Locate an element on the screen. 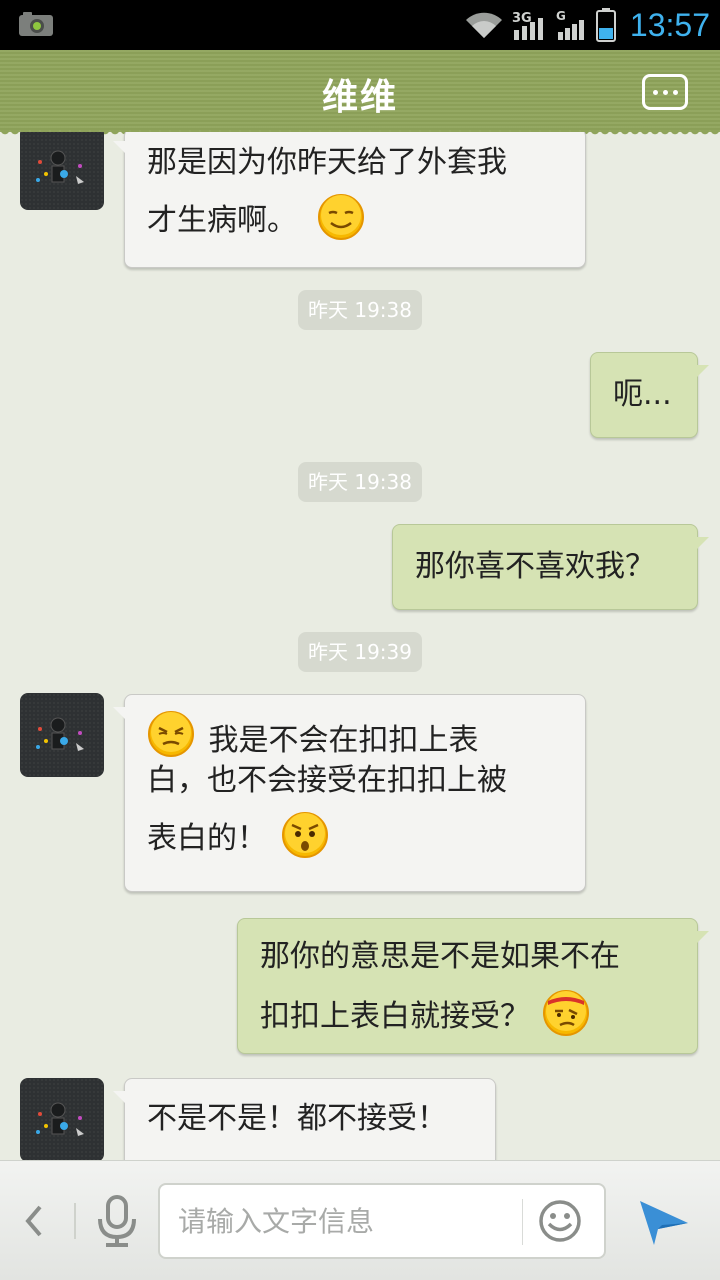 The width and height of the screenshot is (720, 1280). more-icon is located at coordinates (665, 92).